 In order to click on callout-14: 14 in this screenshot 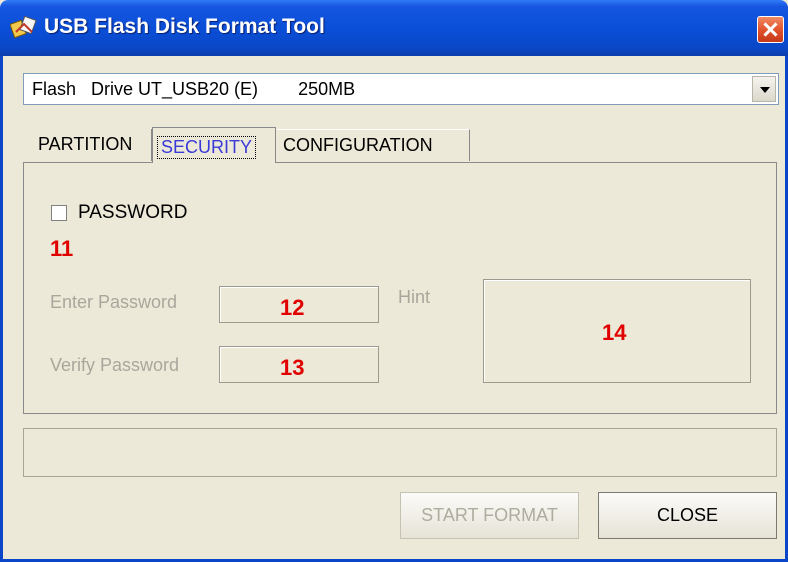, I will do `click(614, 332)`.